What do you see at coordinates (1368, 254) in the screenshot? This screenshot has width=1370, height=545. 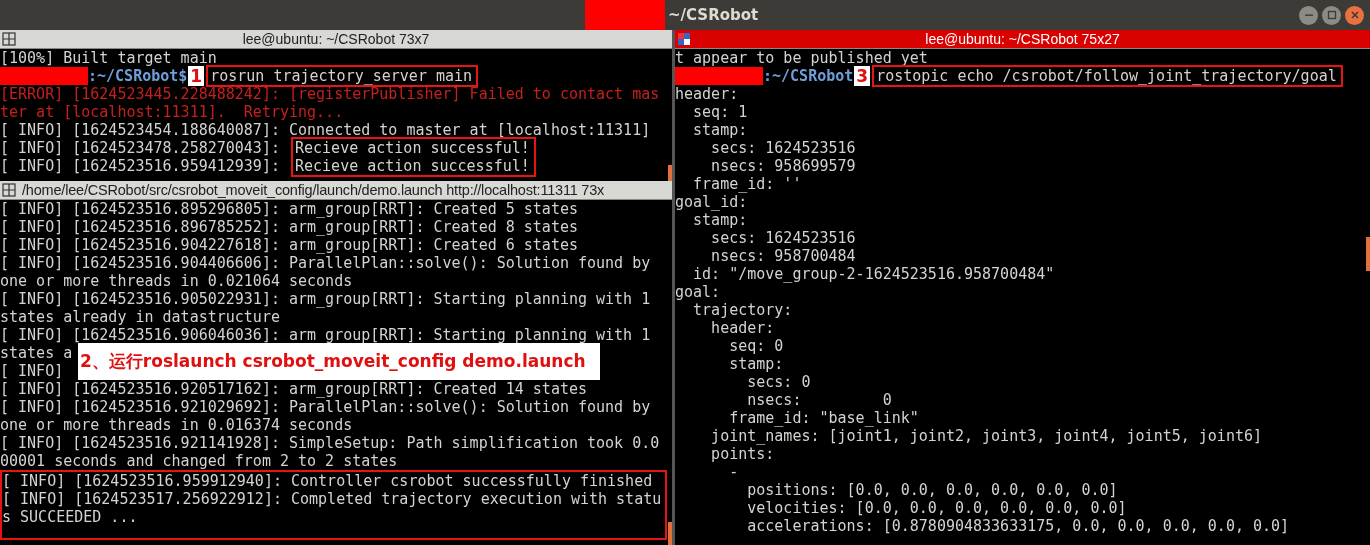 I see `scrollbar-thumb` at bounding box center [1368, 254].